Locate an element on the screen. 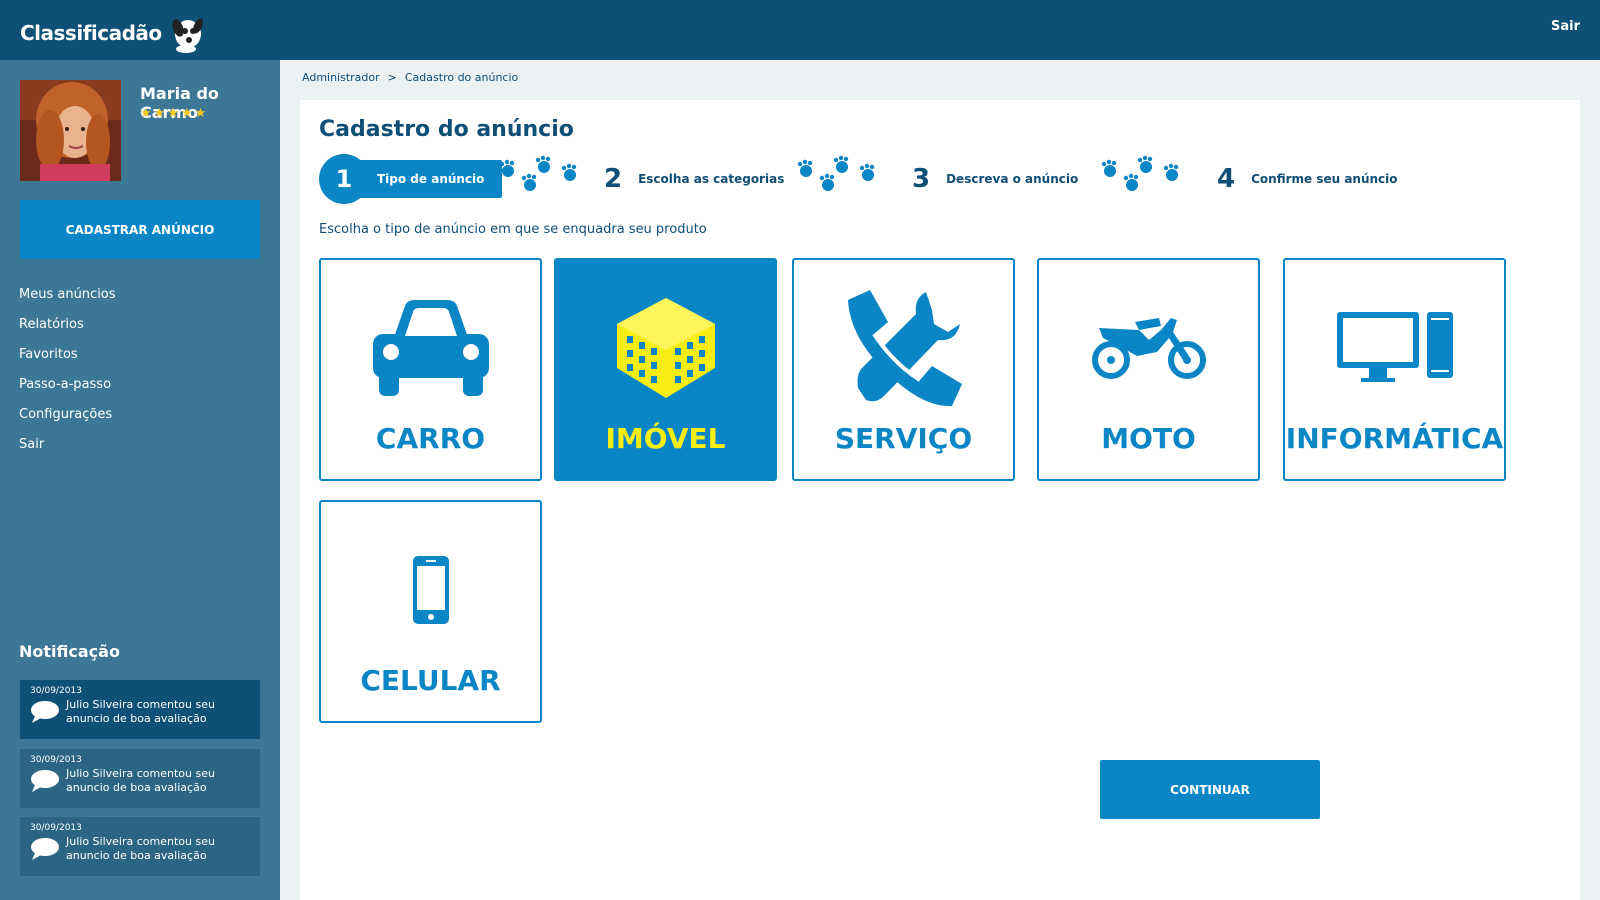 This screenshot has height=900, width=1600. ad-type-car: CARRO is located at coordinates (430, 369).